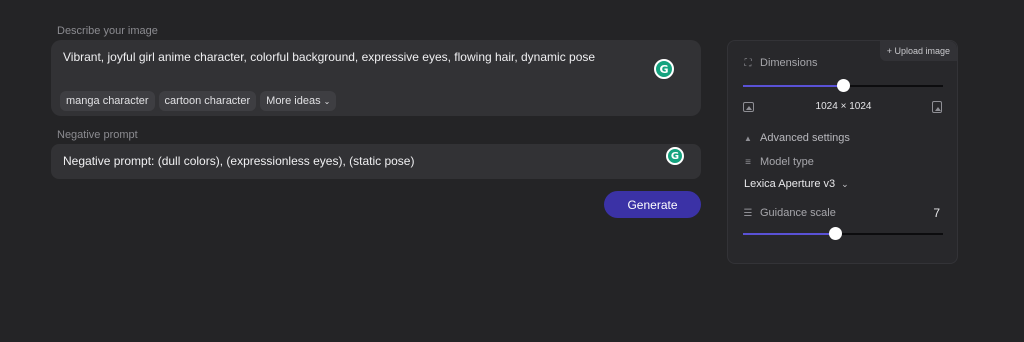 The width and height of the screenshot is (1024, 342). What do you see at coordinates (787, 162) in the screenshot?
I see `model-type-label: Model type` at bounding box center [787, 162].